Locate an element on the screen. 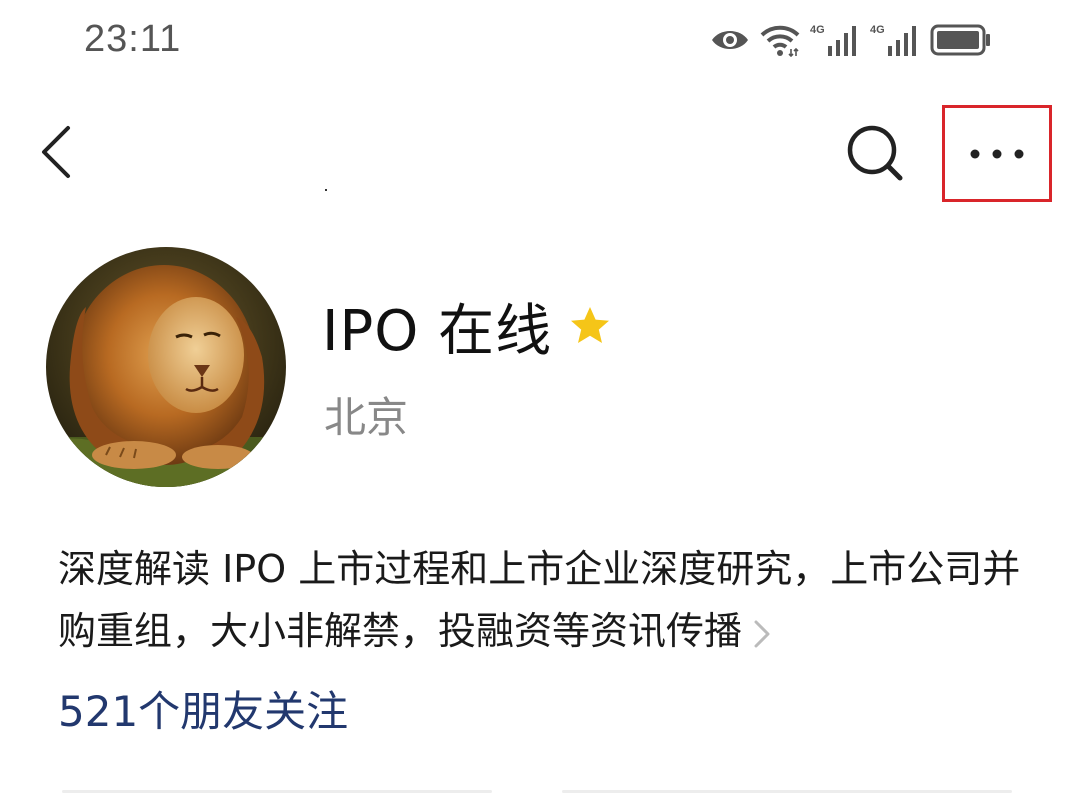 Image resolution: width=1078 pixels, height=797 pixels. chevron-left-icon is located at coordinates (56, 152).